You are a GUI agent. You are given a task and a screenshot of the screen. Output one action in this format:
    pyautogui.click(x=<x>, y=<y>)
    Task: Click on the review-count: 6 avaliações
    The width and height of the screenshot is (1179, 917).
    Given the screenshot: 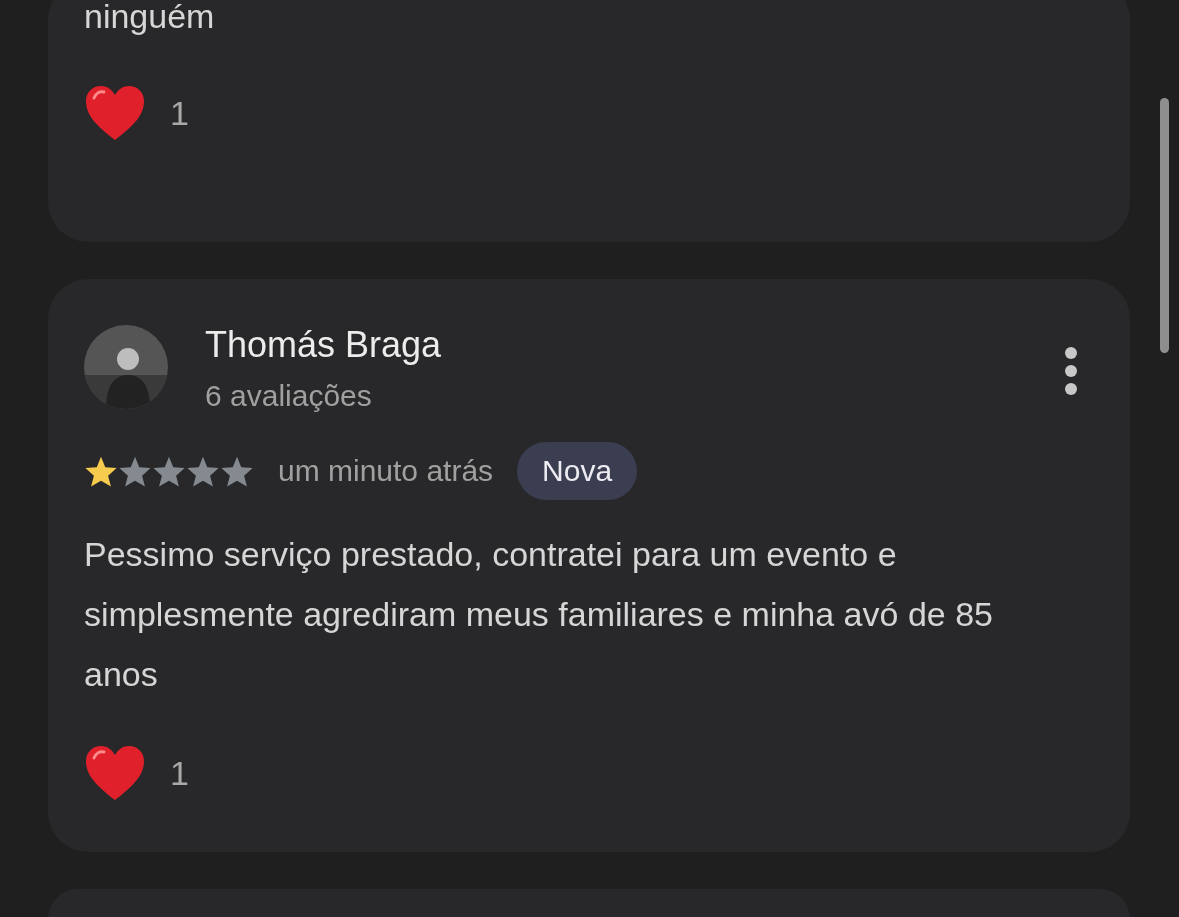 What is the action you would take?
    pyautogui.click(x=289, y=396)
    